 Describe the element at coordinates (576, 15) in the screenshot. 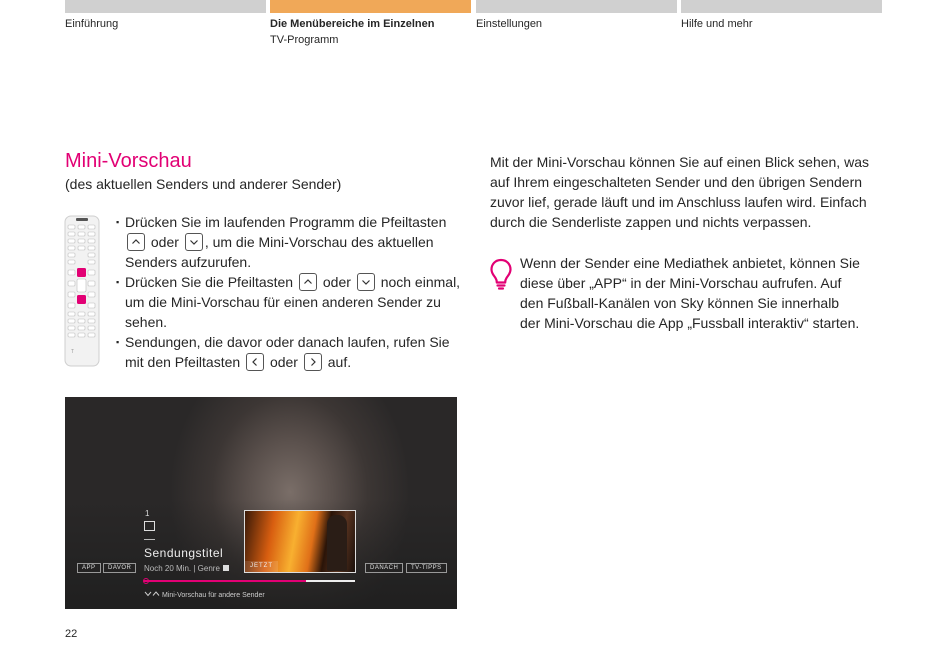

I see `nav-tab-einstellungen: Einstellungen` at that location.